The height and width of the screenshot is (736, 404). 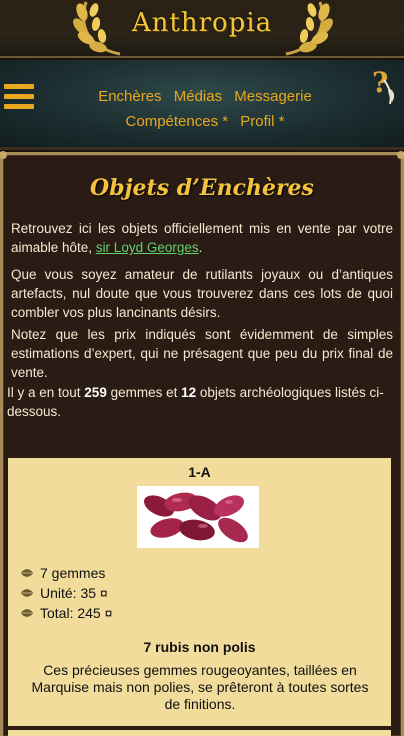 What do you see at coordinates (73, 573) in the screenshot?
I see `item-quantity: 7 gemmes` at bounding box center [73, 573].